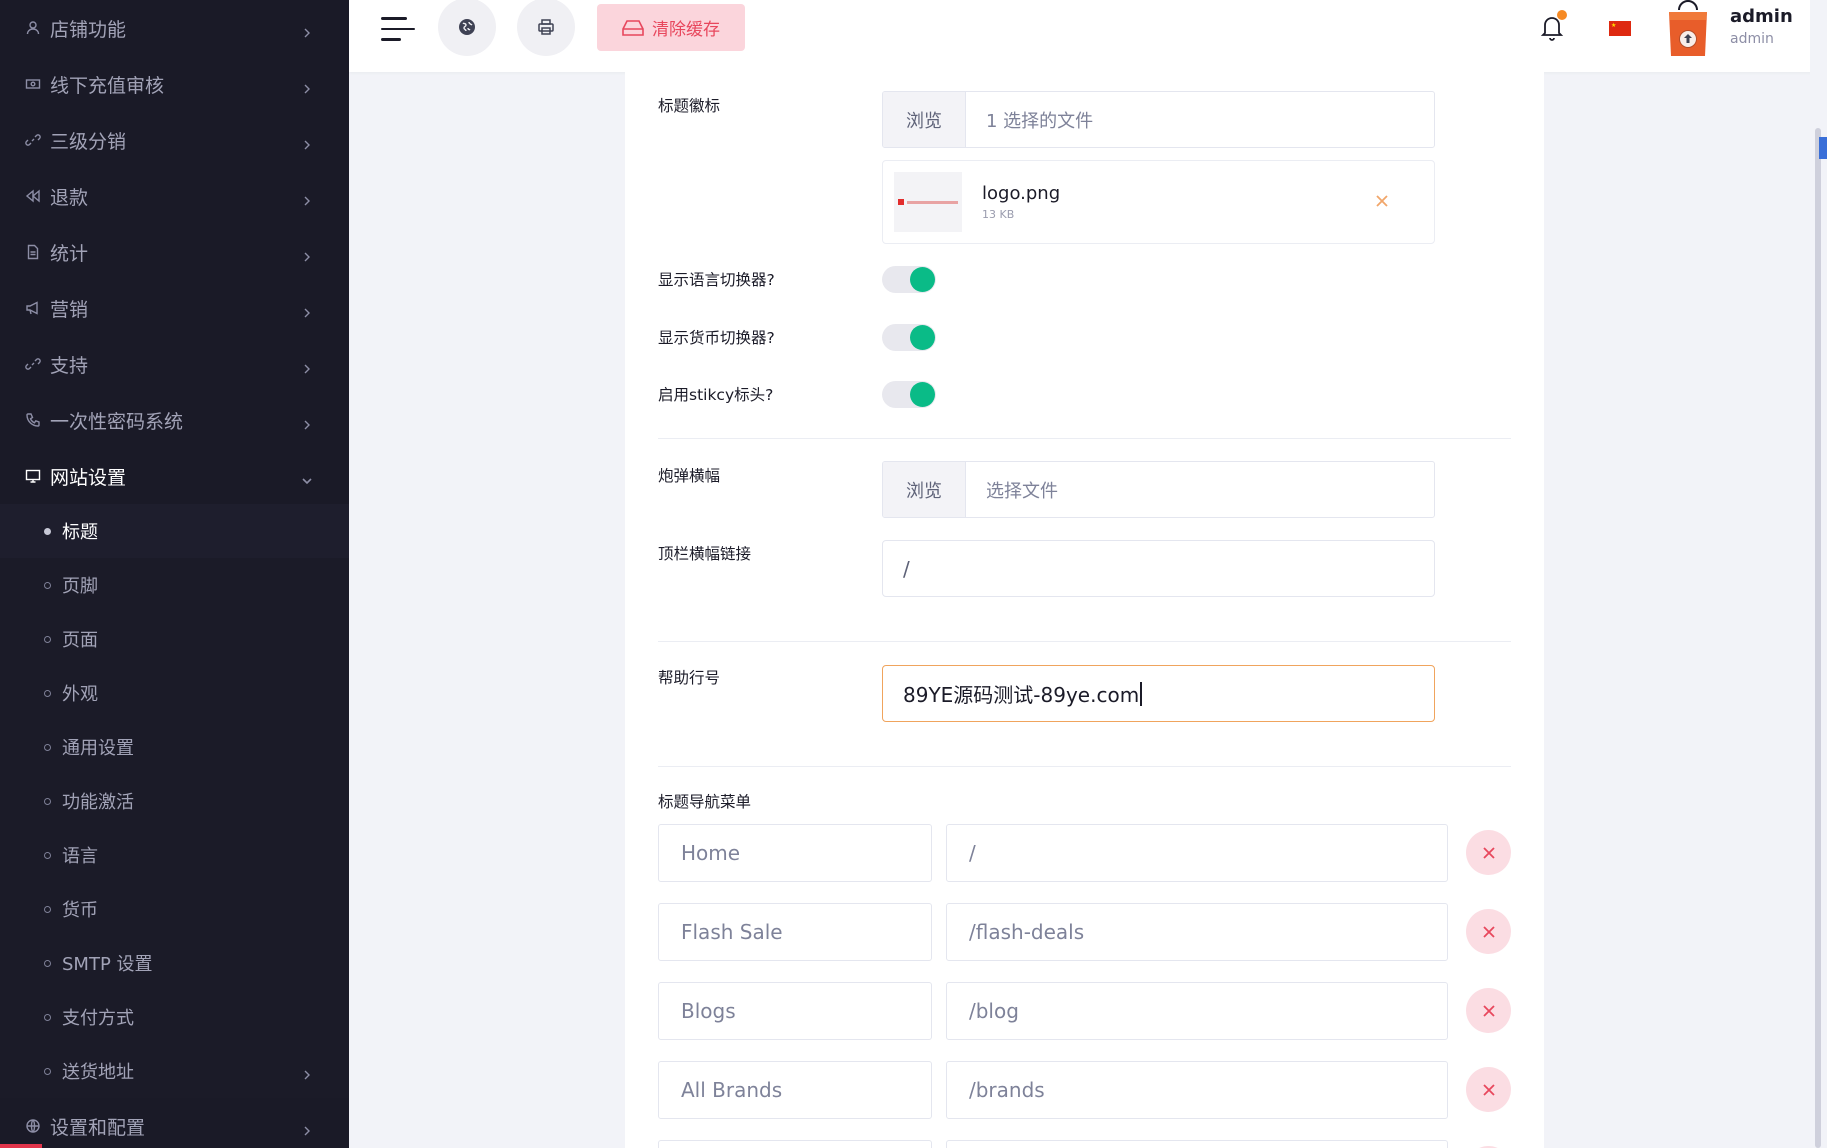 This screenshot has width=1827, height=1148. I want to click on clear-cache-label: 清除缓存, so click(686, 30).